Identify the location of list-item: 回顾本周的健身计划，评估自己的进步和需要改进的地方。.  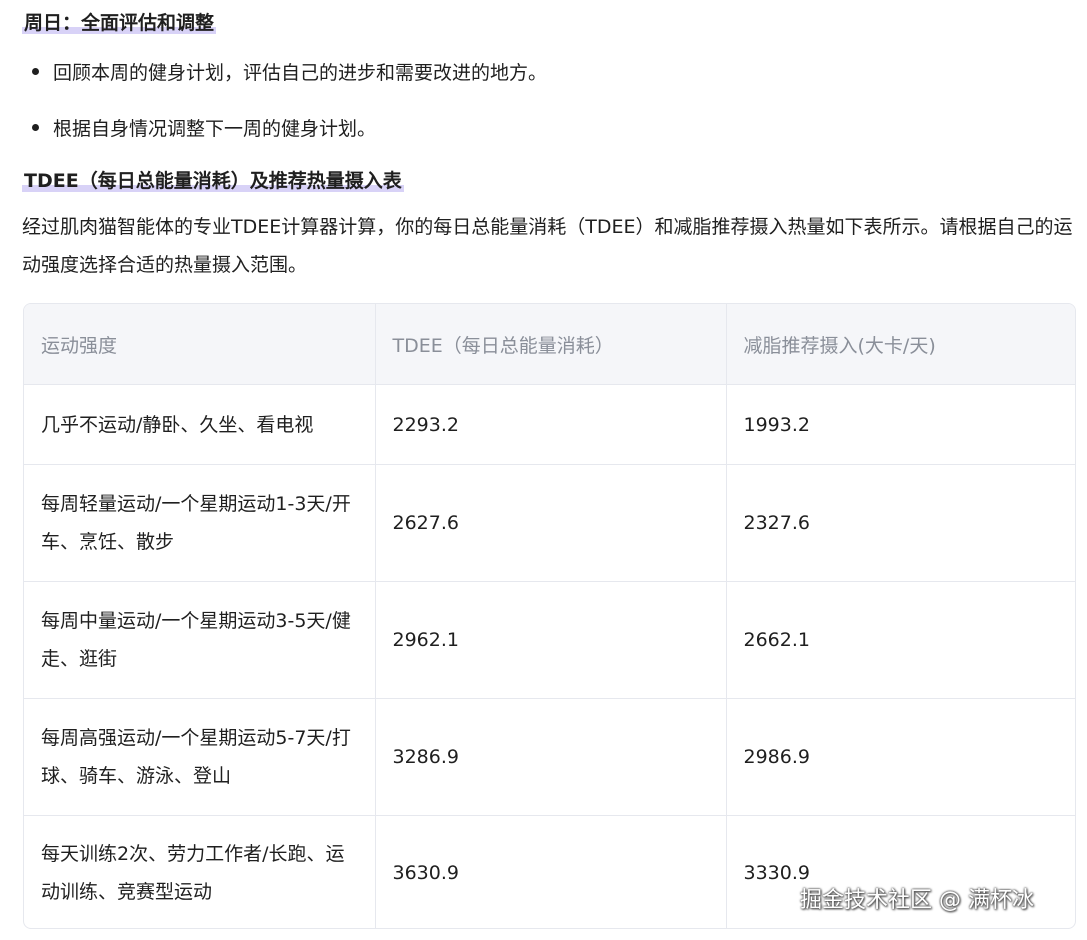
(289, 71).